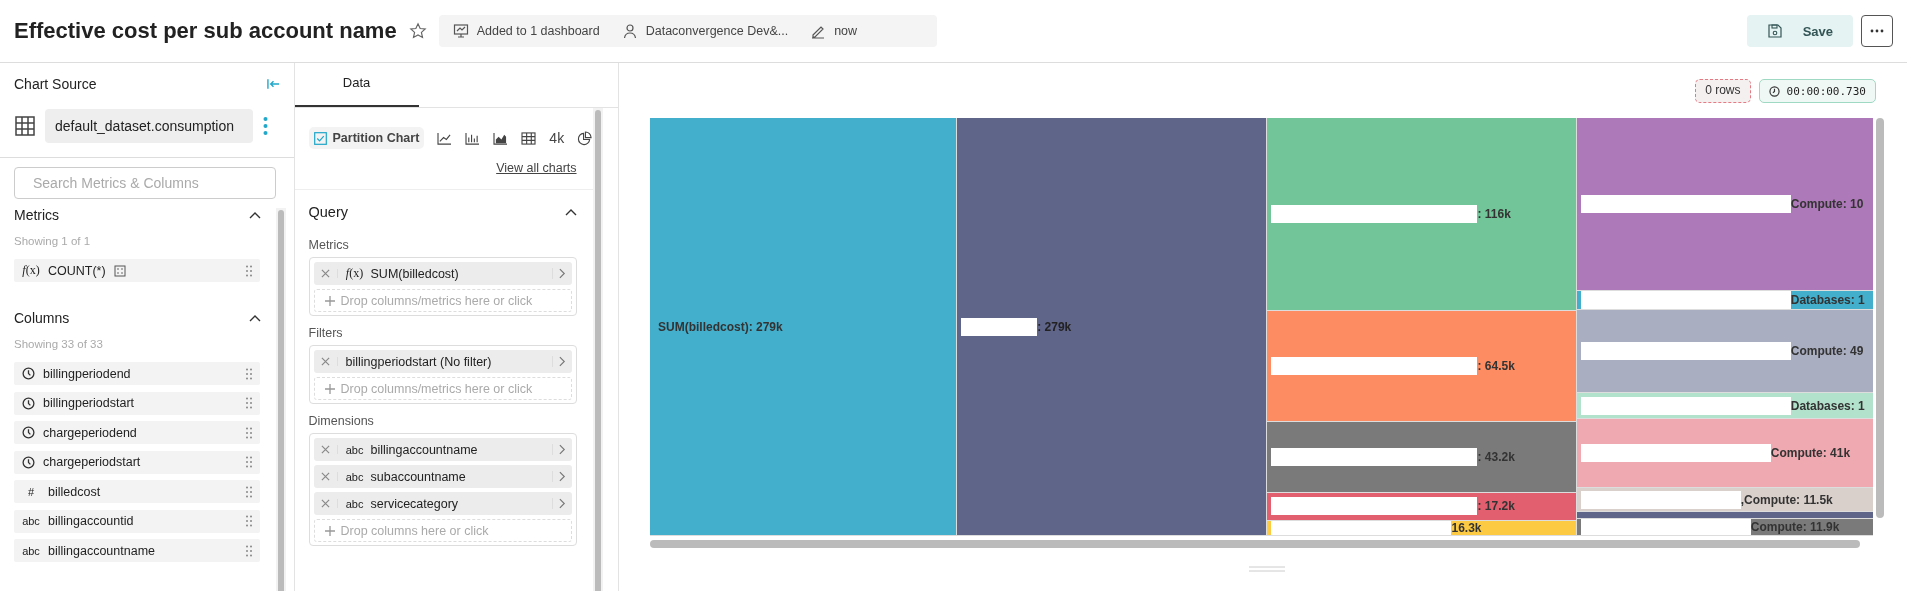  Describe the element at coordinates (356, 85) in the screenshot. I see `tab: Data` at that location.